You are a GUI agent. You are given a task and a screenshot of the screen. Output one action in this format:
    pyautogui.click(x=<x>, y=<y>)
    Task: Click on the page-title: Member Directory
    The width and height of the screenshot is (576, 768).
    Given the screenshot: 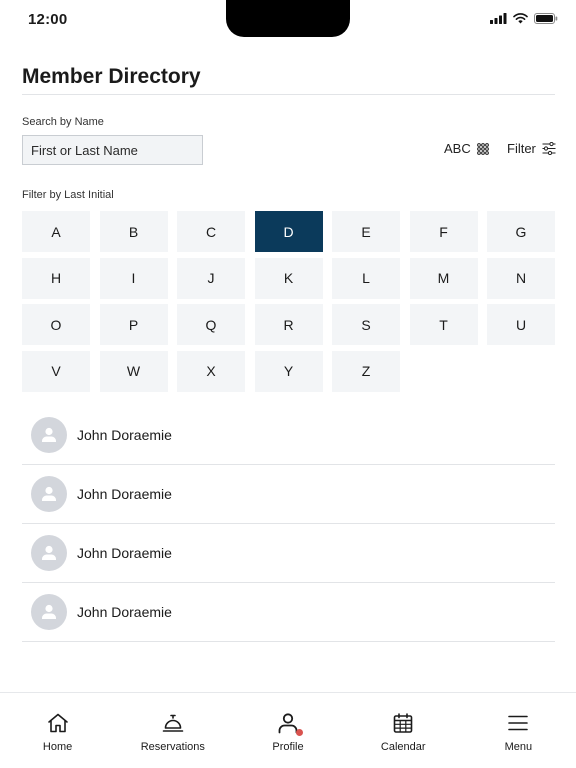 What is the action you would take?
    pyautogui.click(x=111, y=76)
    